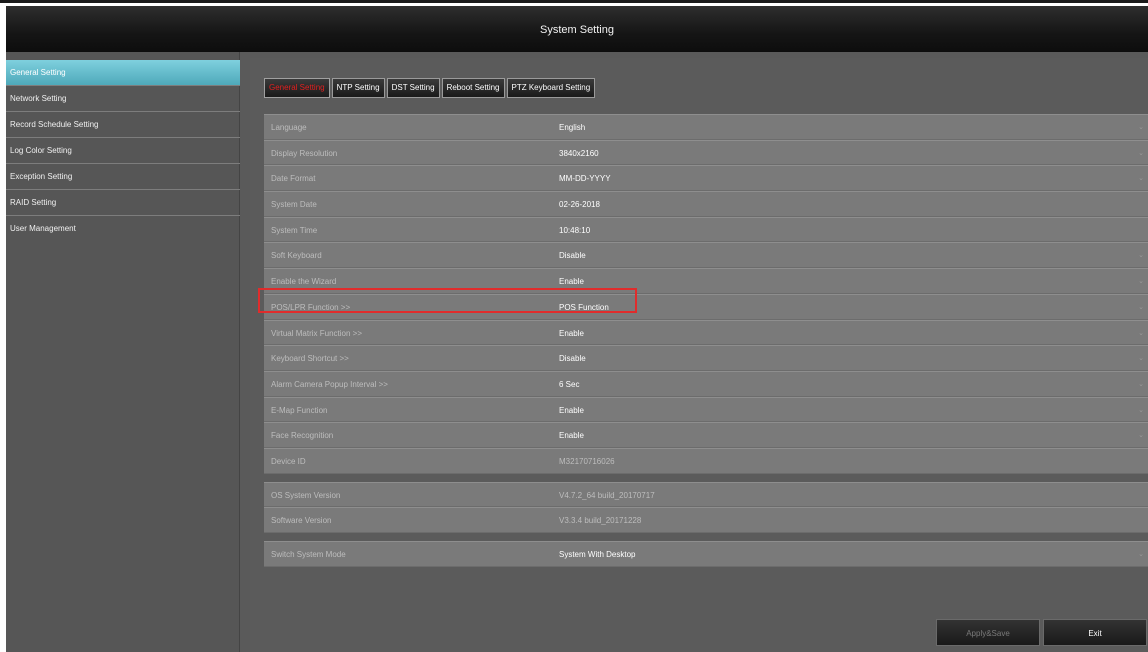 The width and height of the screenshot is (1148, 652). I want to click on sidebar-item-user-management: User Management, so click(123, 229).